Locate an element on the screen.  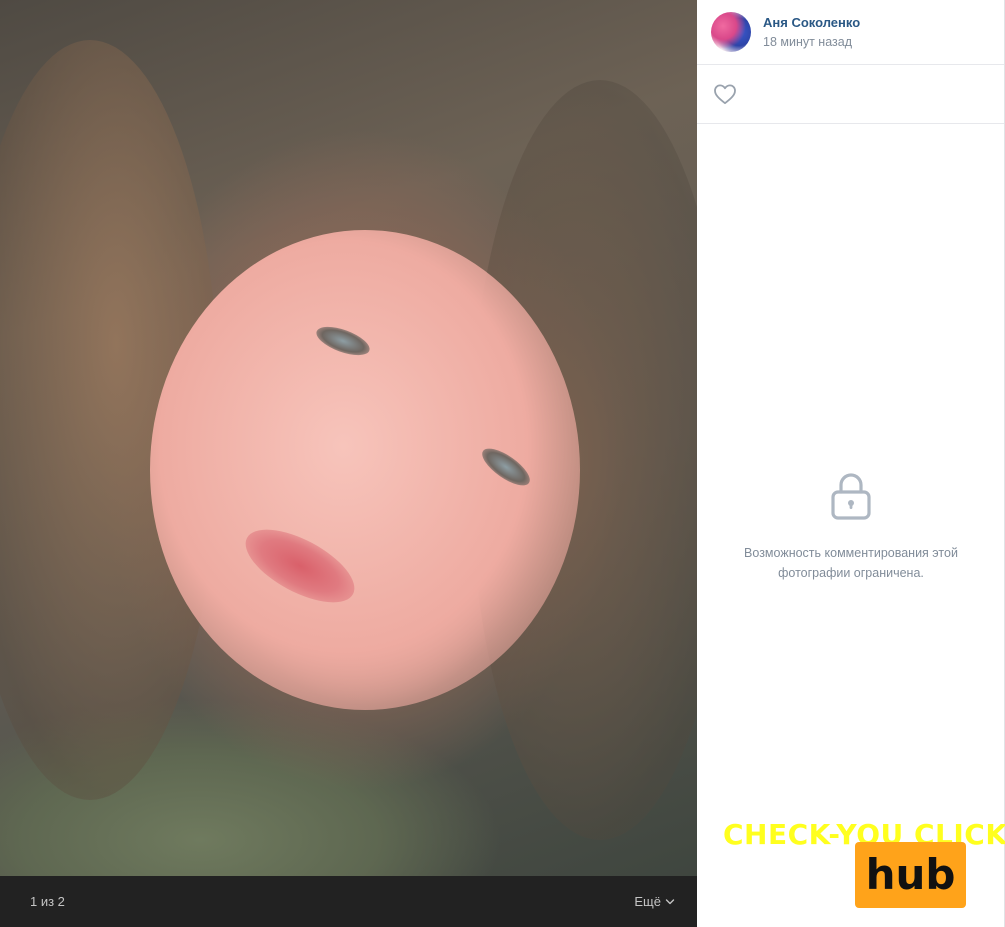
lock-icon is located at coordinates (851, 496).